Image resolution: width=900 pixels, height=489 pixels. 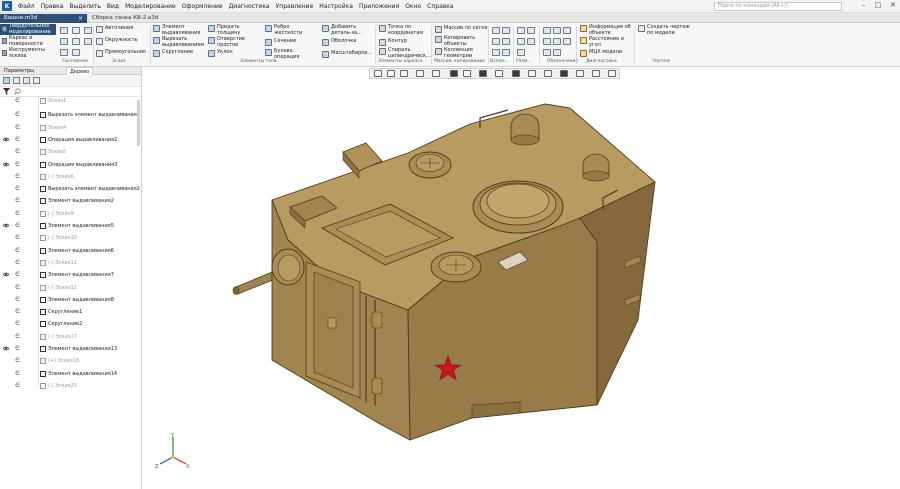 I want to click on mass-properties-button: МЦХ модели, so click(x=601, y=53).